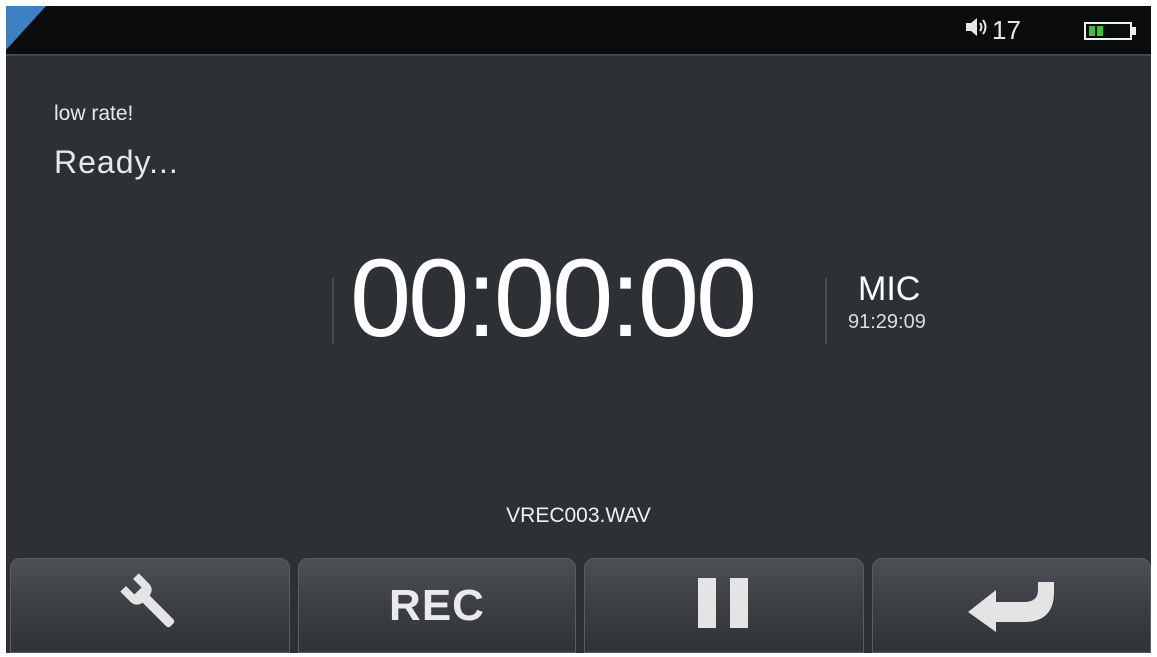 This screenshot has width=1157, height=657. I want to click on speaker-icon, so click(978, 30).